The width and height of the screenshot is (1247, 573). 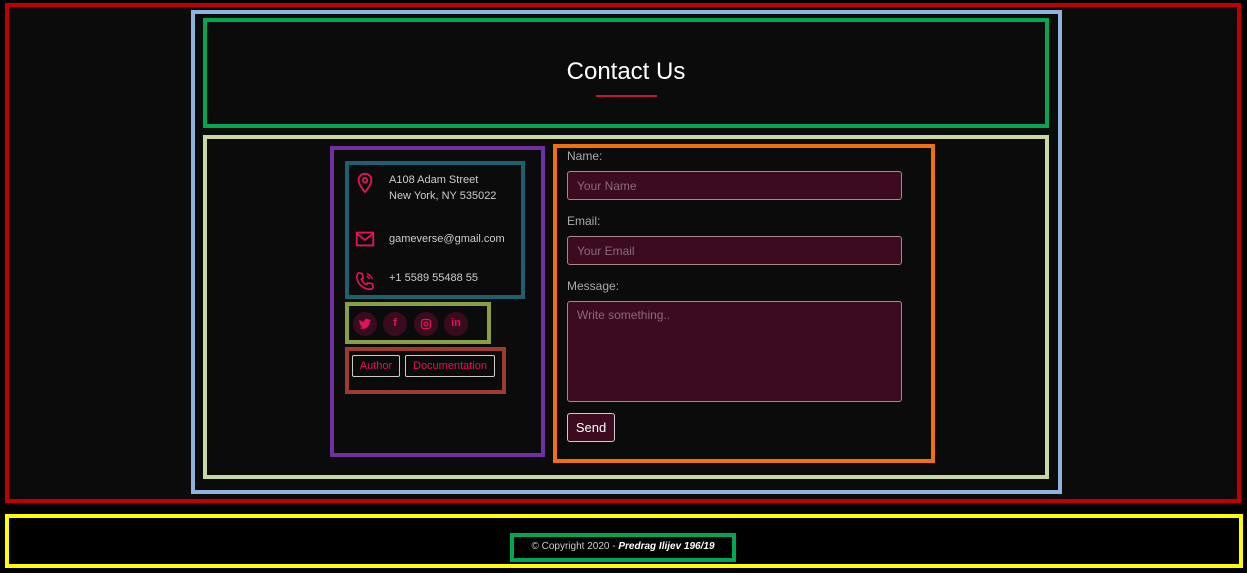 I want to click on documentation-link: Documentation, so click(x=450, y=366).